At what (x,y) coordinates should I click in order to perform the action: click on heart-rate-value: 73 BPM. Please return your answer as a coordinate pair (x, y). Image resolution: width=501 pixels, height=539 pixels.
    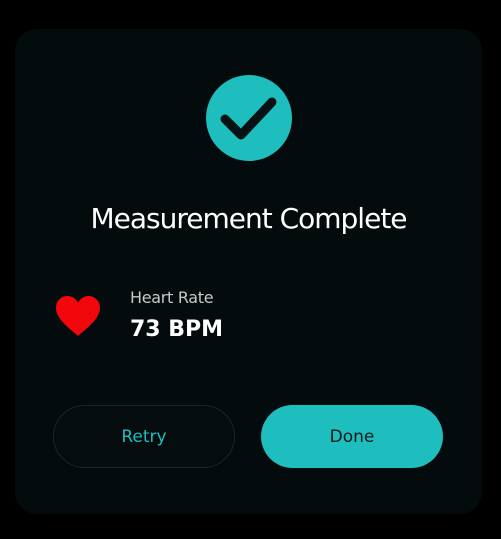
    Looking at the image, I should click on (177, 329).